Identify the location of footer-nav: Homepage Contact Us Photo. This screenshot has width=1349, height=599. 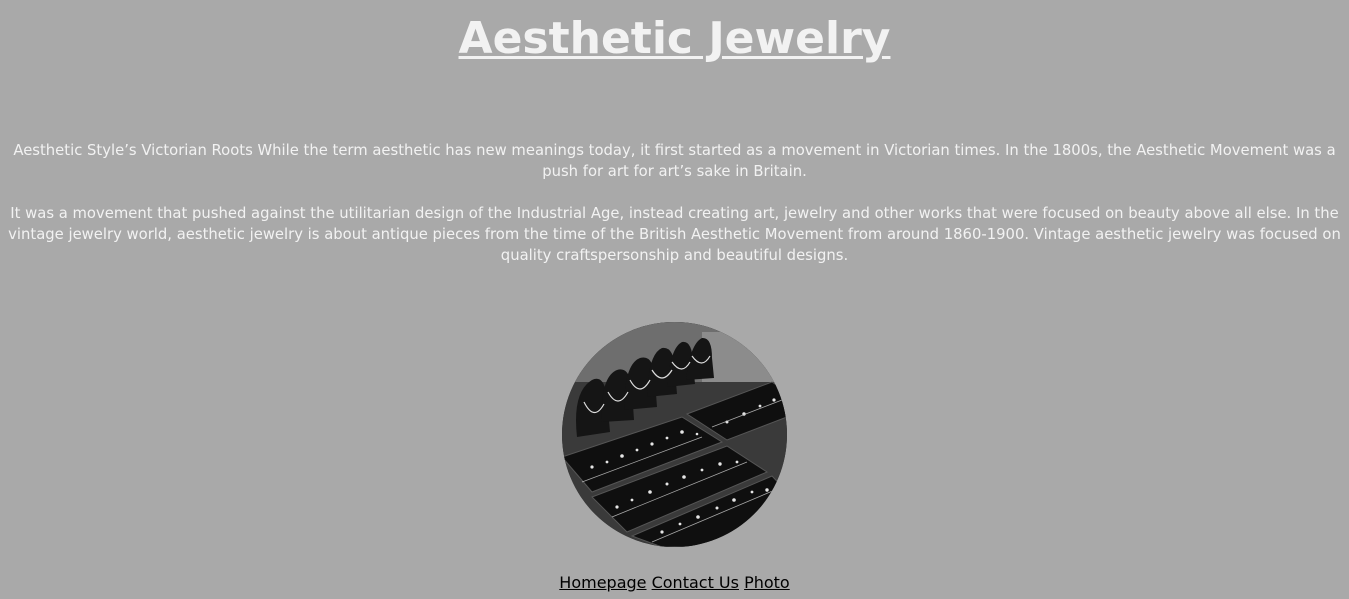
(674, 583).